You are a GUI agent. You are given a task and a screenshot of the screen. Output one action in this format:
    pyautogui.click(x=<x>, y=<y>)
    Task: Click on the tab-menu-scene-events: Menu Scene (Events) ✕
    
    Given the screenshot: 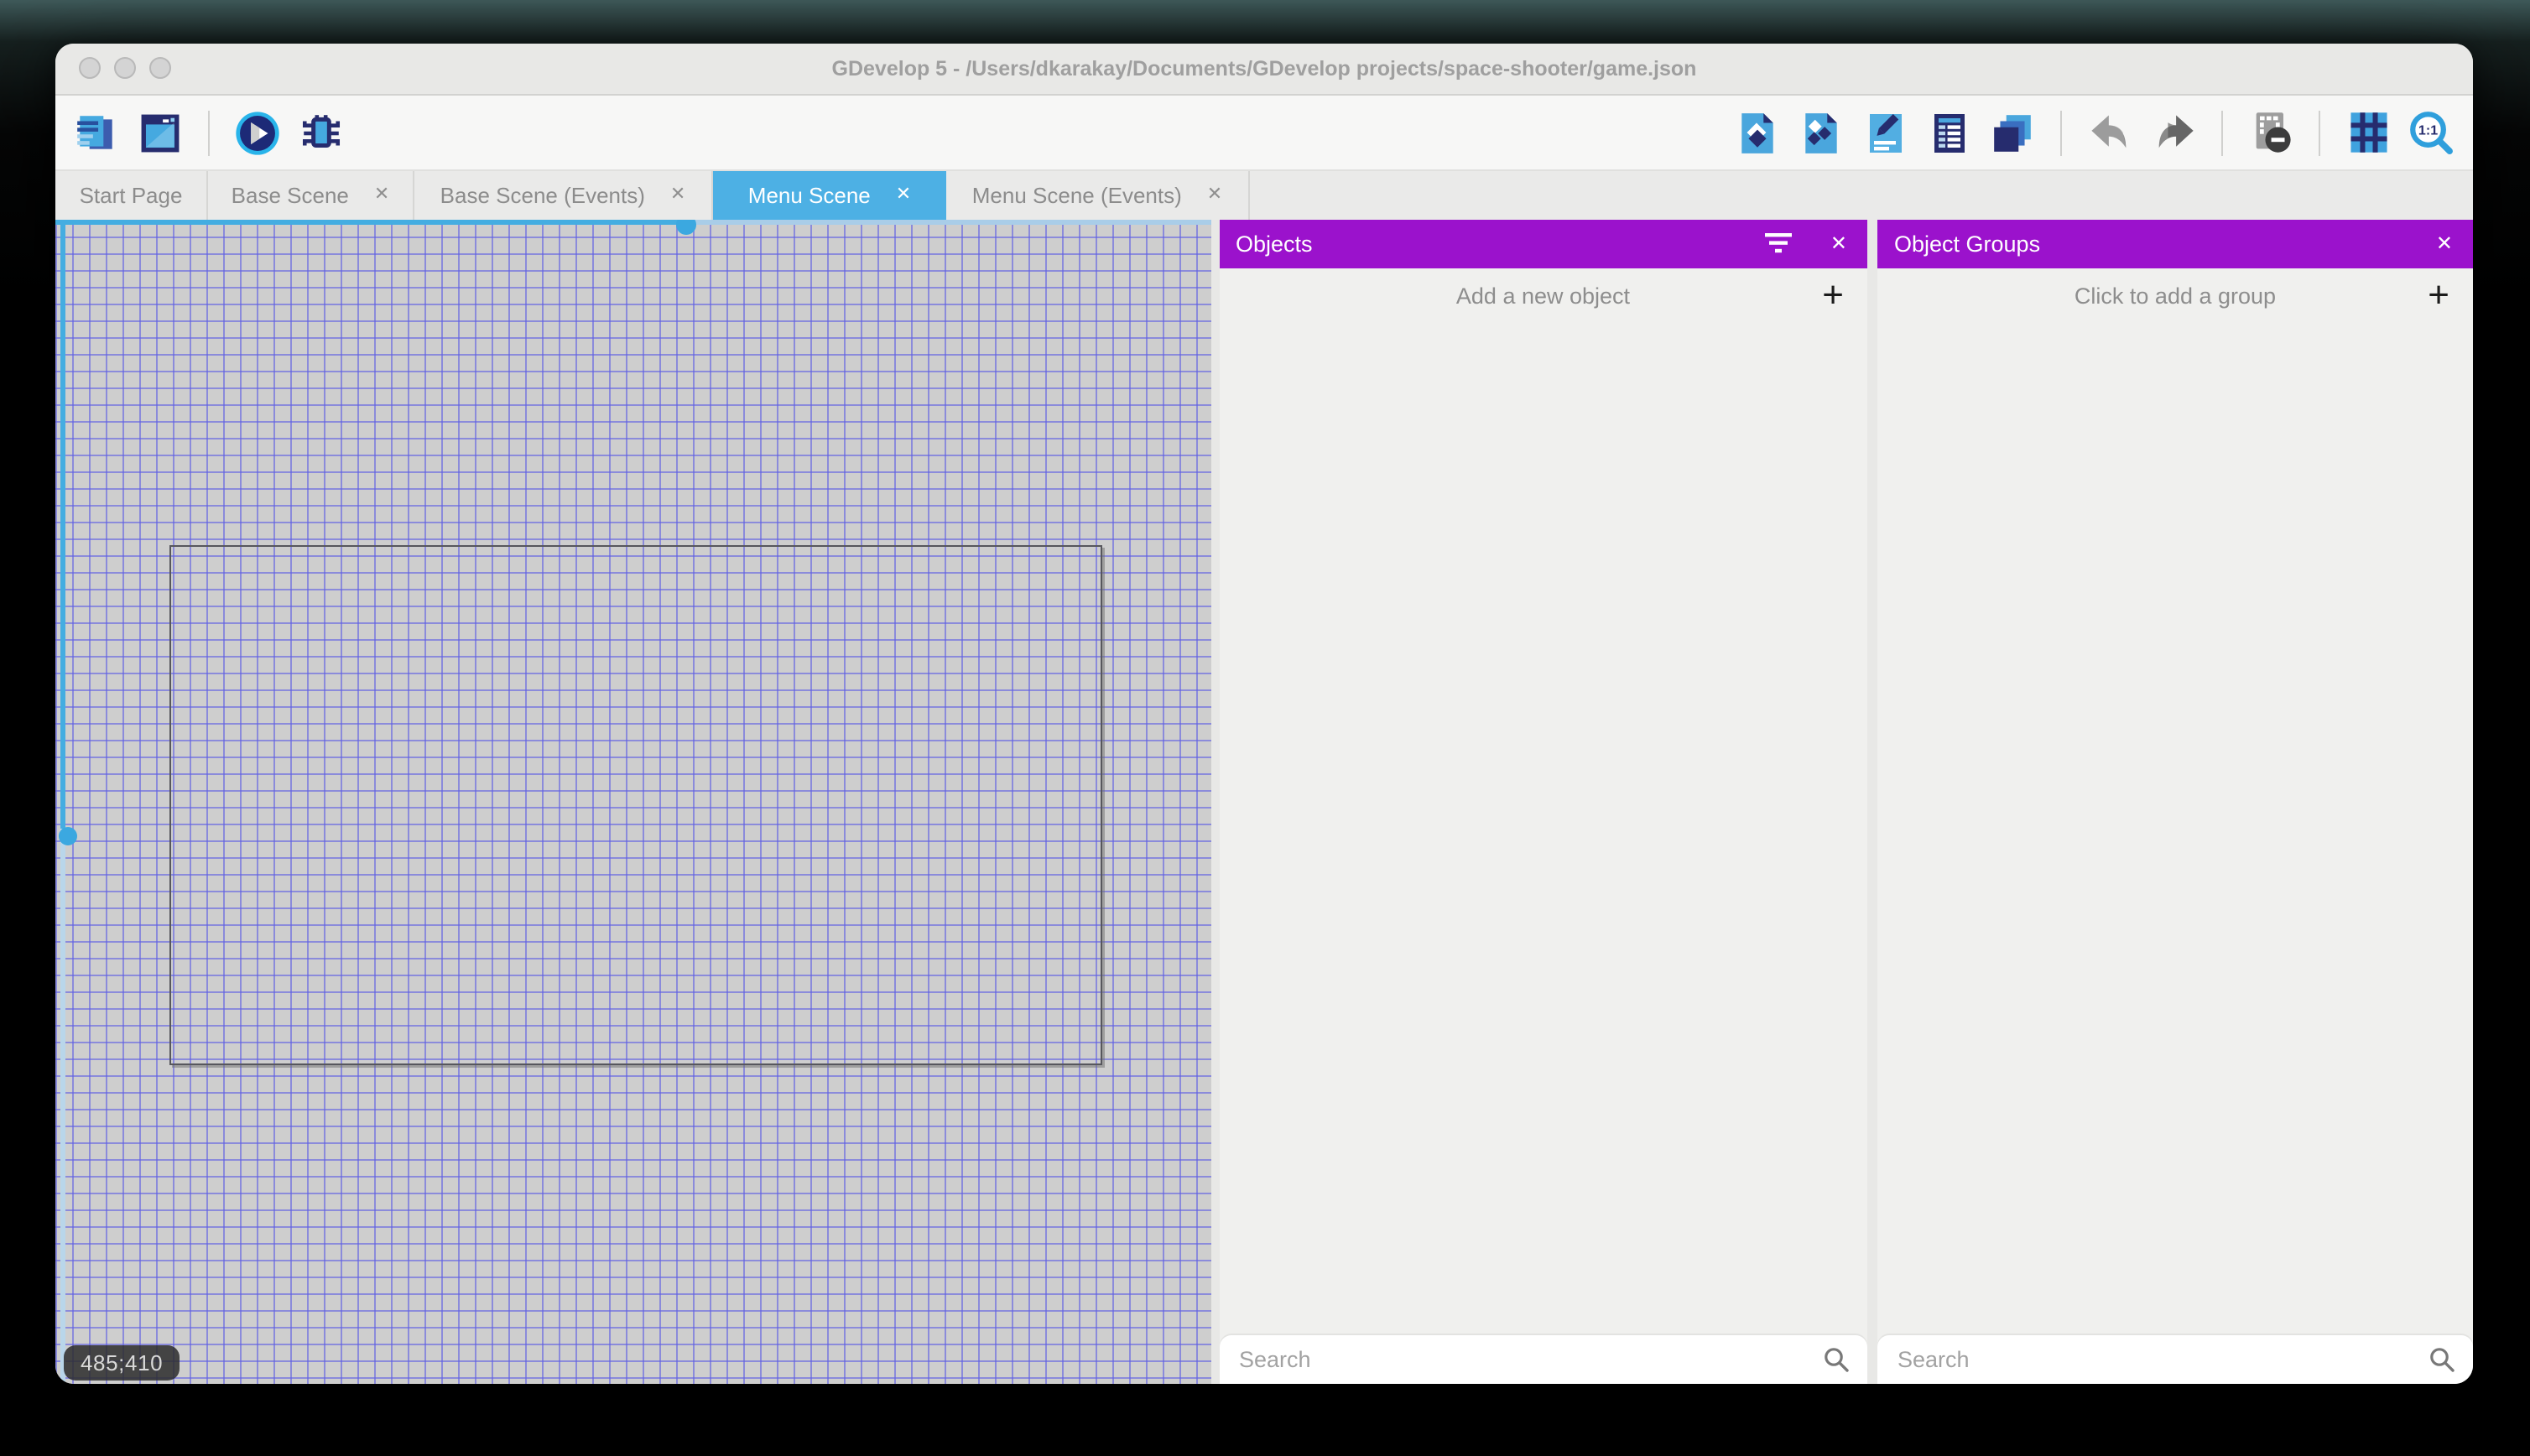 What is the action you would take?
    pyautogui.click(x=1098, y=195)
    